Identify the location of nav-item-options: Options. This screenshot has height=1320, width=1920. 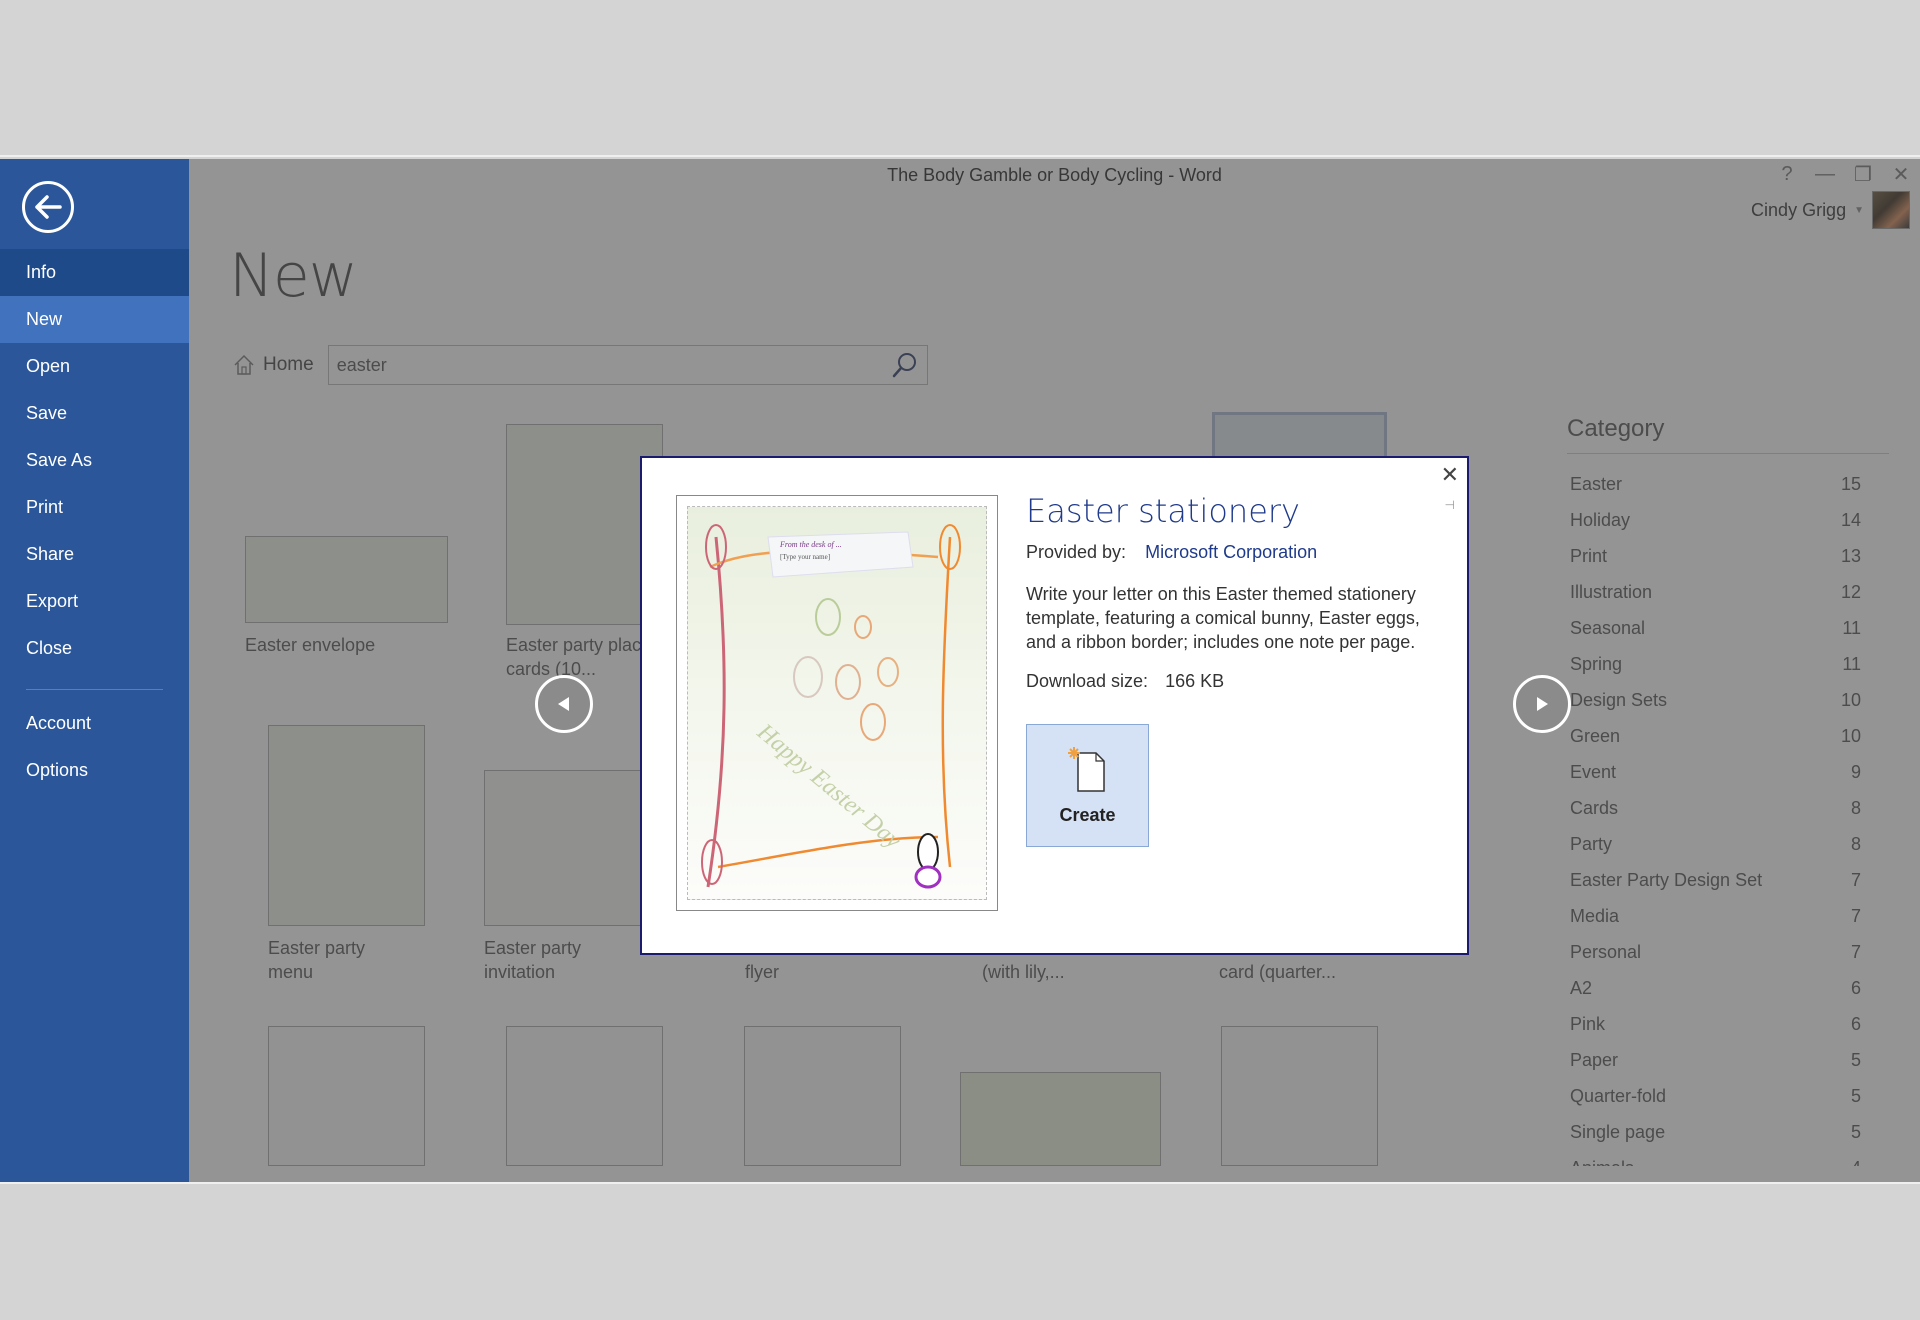
(94, 770).